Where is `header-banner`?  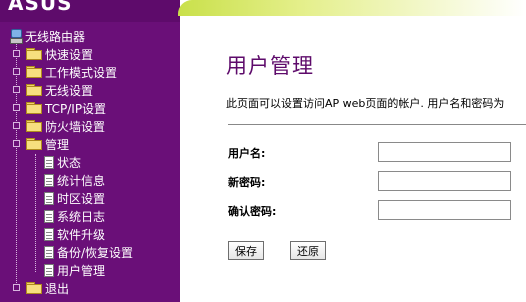
header-banner is located at coordinates (352, 8).